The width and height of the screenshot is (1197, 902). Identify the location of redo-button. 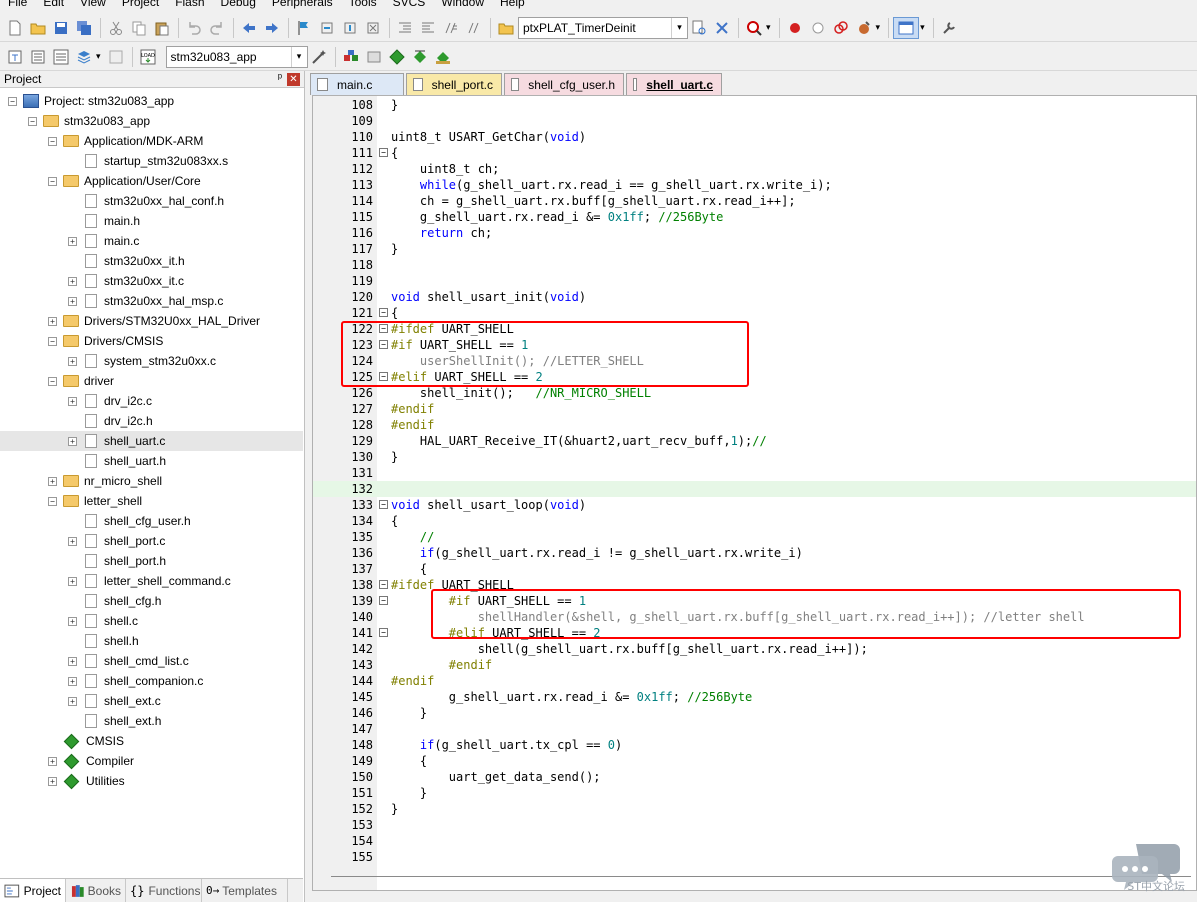
(217, 28).